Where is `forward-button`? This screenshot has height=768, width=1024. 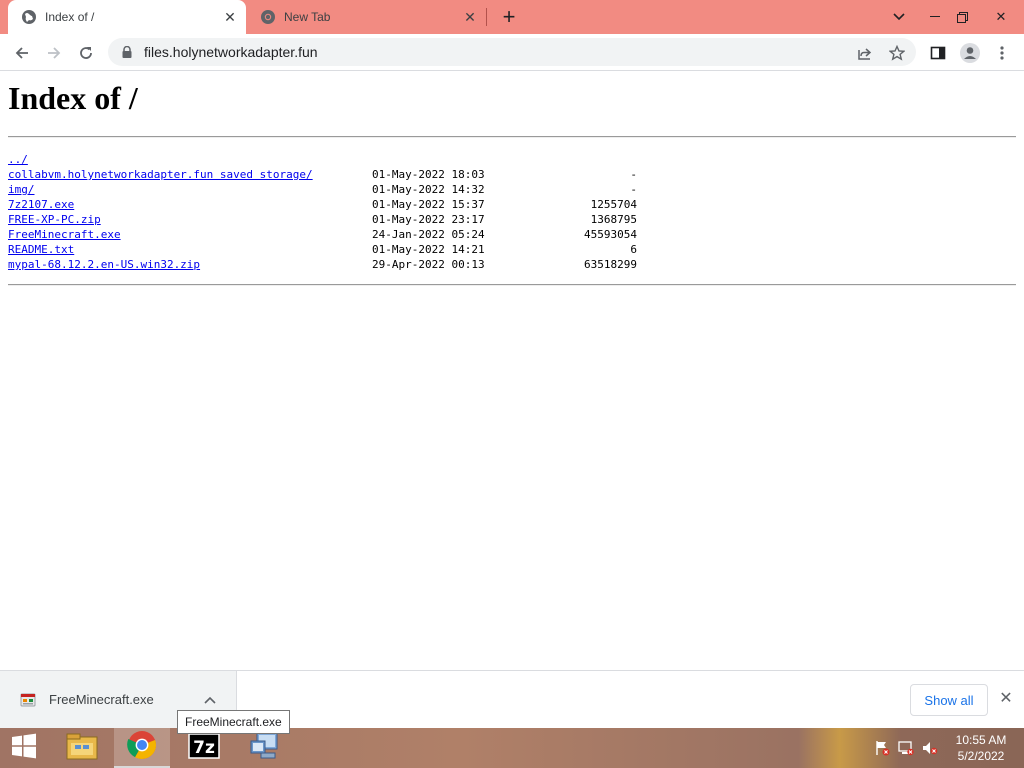
forward-button is located at coordinates (54, 53).